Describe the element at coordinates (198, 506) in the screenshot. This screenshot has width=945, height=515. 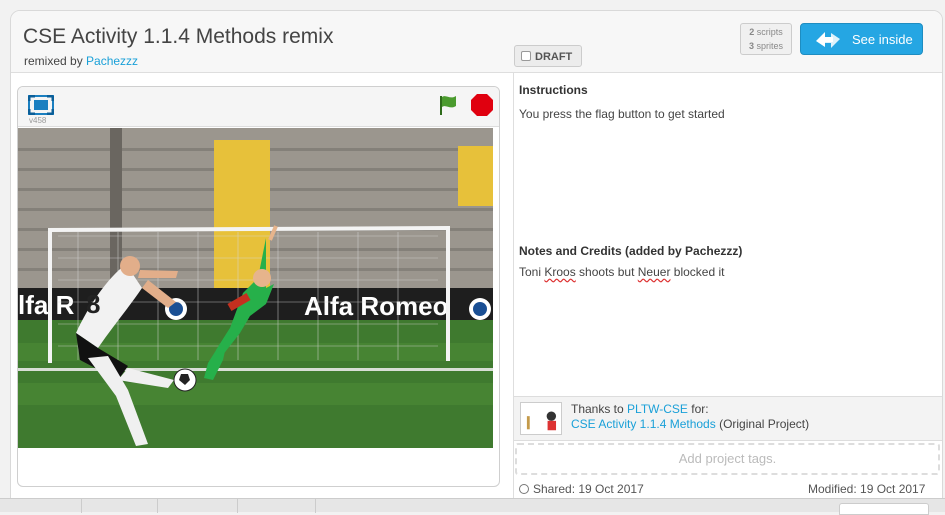
I see `views-counter` at that location.